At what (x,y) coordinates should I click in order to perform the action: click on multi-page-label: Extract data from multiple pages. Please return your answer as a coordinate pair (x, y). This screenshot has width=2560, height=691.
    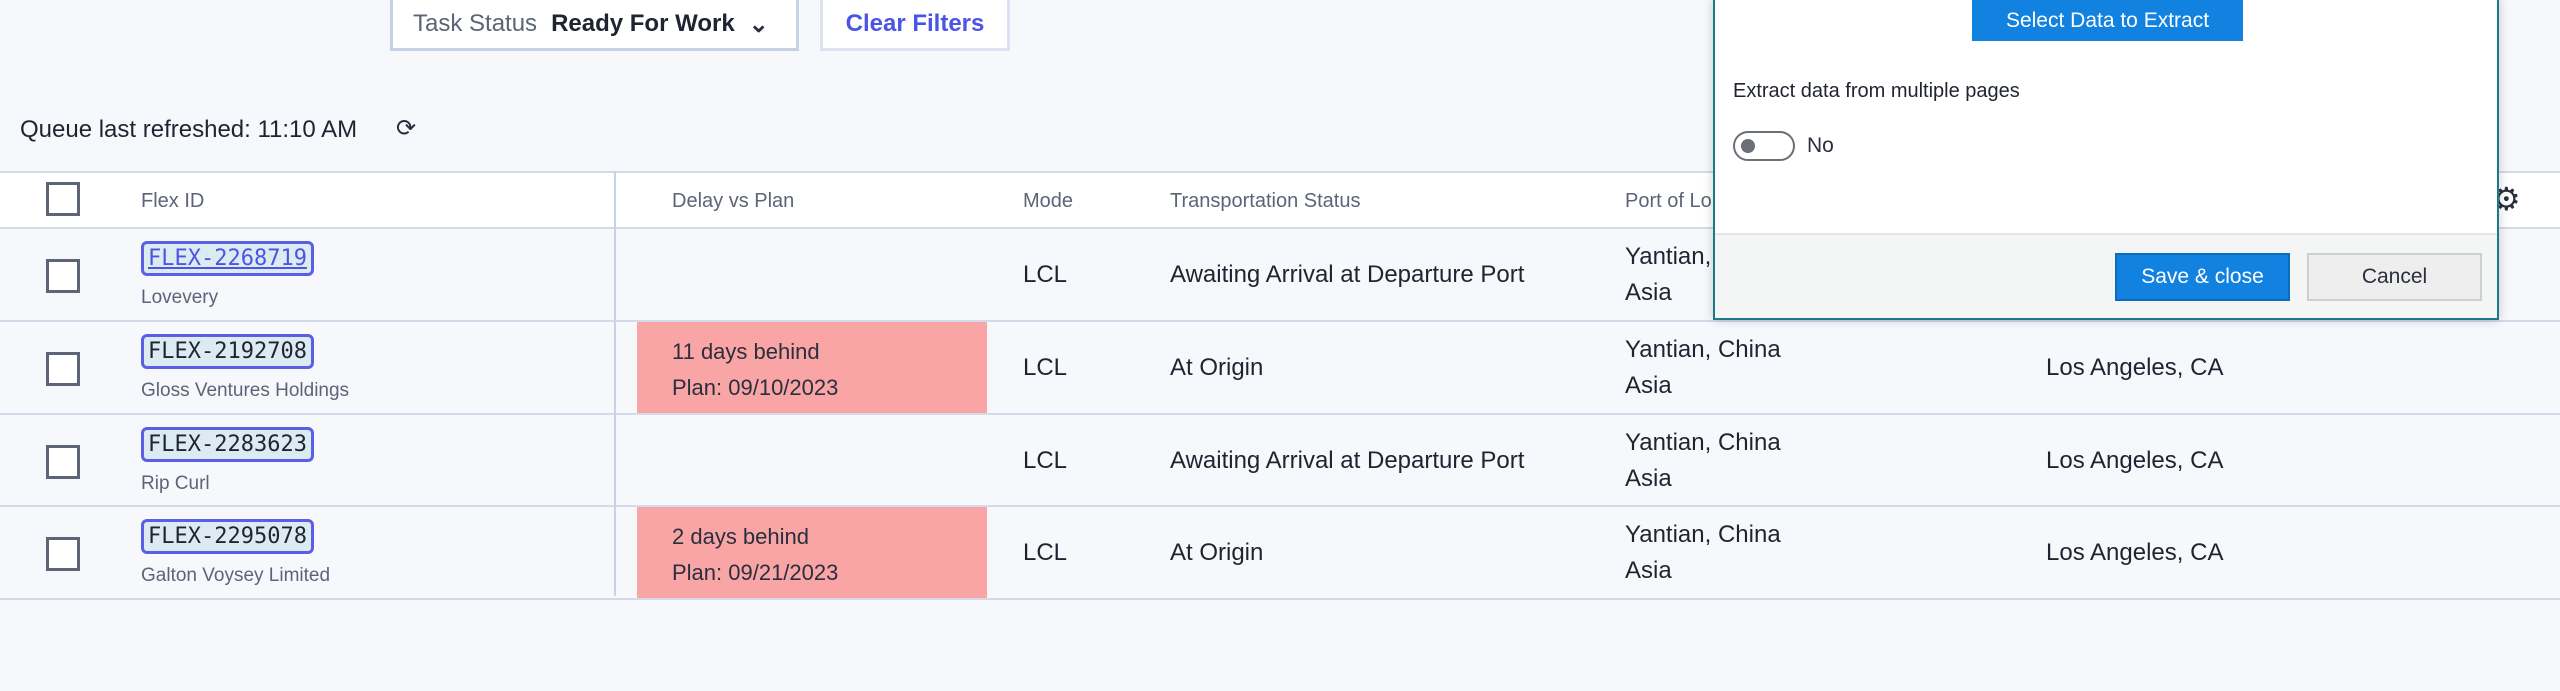
    Looking at the image, I should click on (1876, 91).